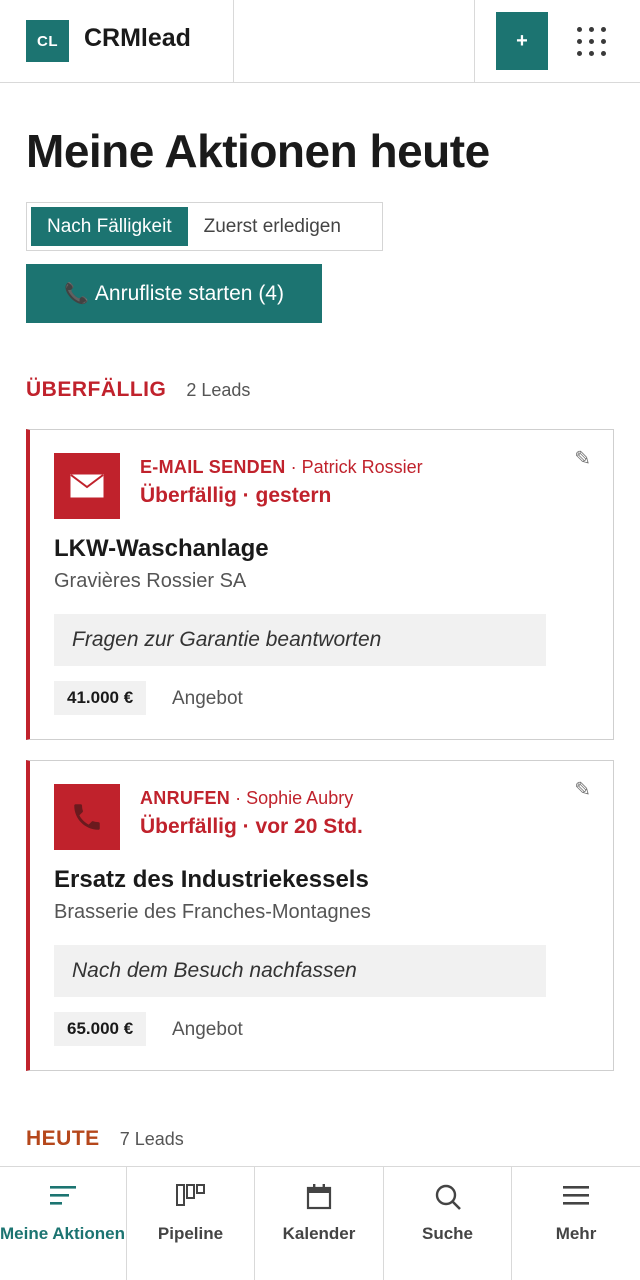 Image resolution: width=640 pixels, height=1280 pixels. What do you see at coordinates (100, 1029) in the screenshot?
I see `deal-amount: 65.000 €` at bounding box center [100, 1029].